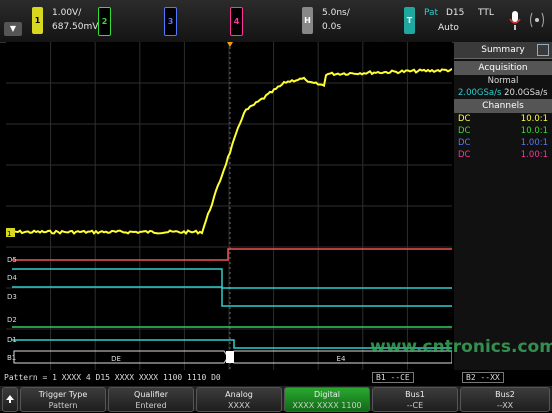 The width and height of the screenshot is (552, 413). I want to click on d5-trace, so click(232, 254).